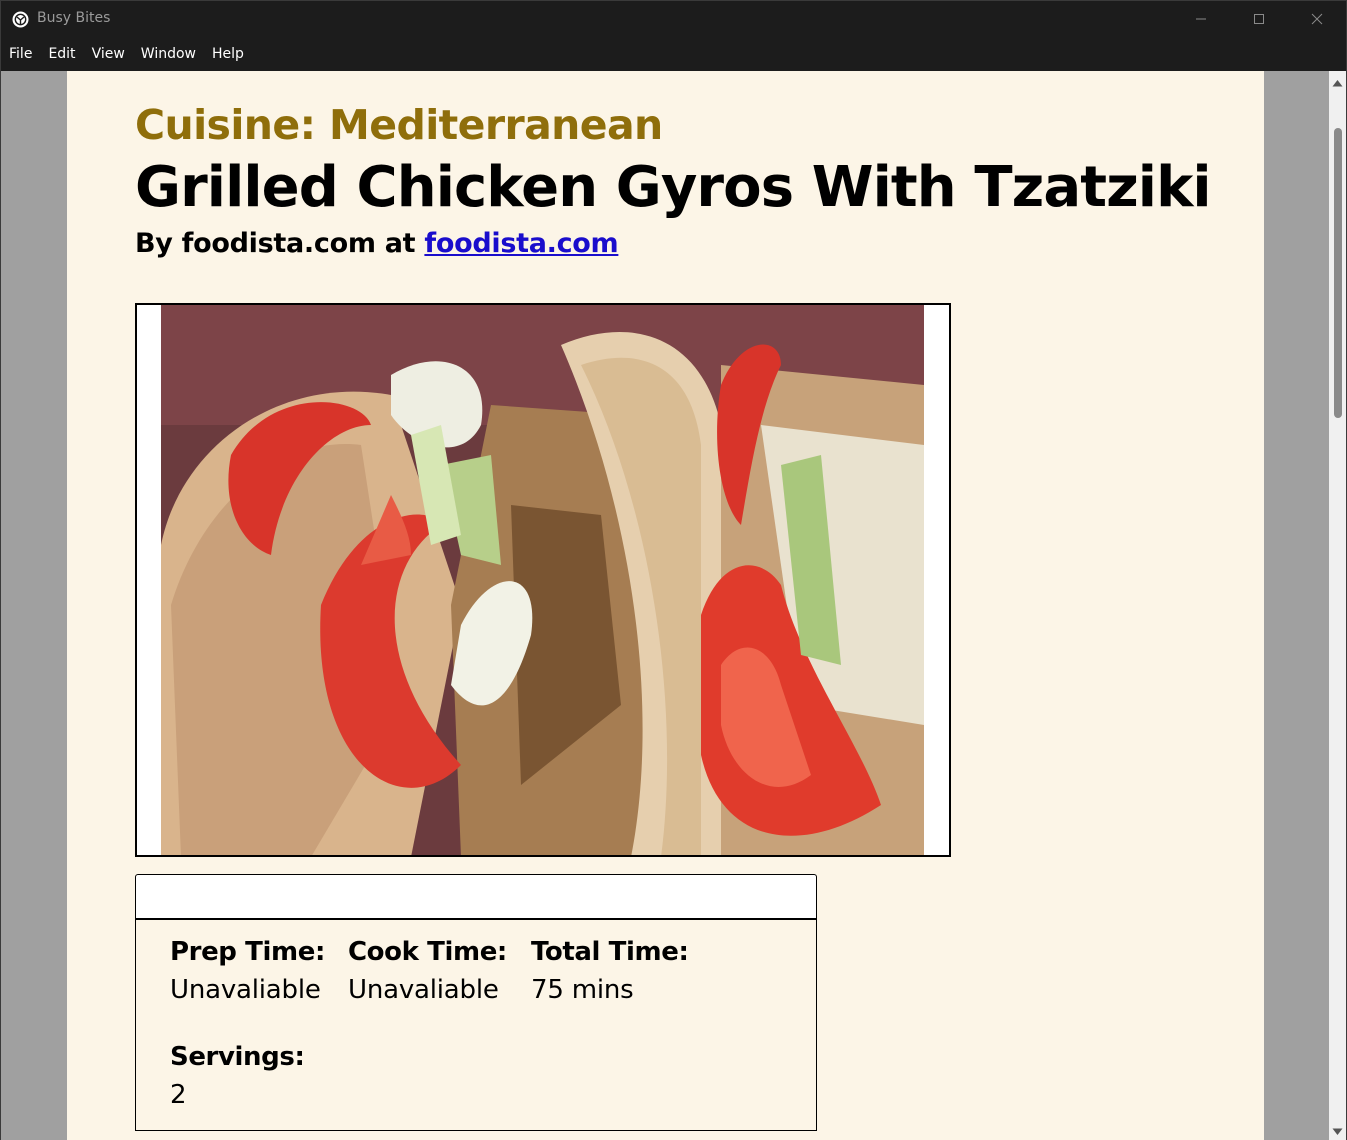 The width and height of the screenshot is (1347, 1140). Describe the element at coordinates (61, 54) in the screenshot. I see `menu-edit: Edit` at that location.